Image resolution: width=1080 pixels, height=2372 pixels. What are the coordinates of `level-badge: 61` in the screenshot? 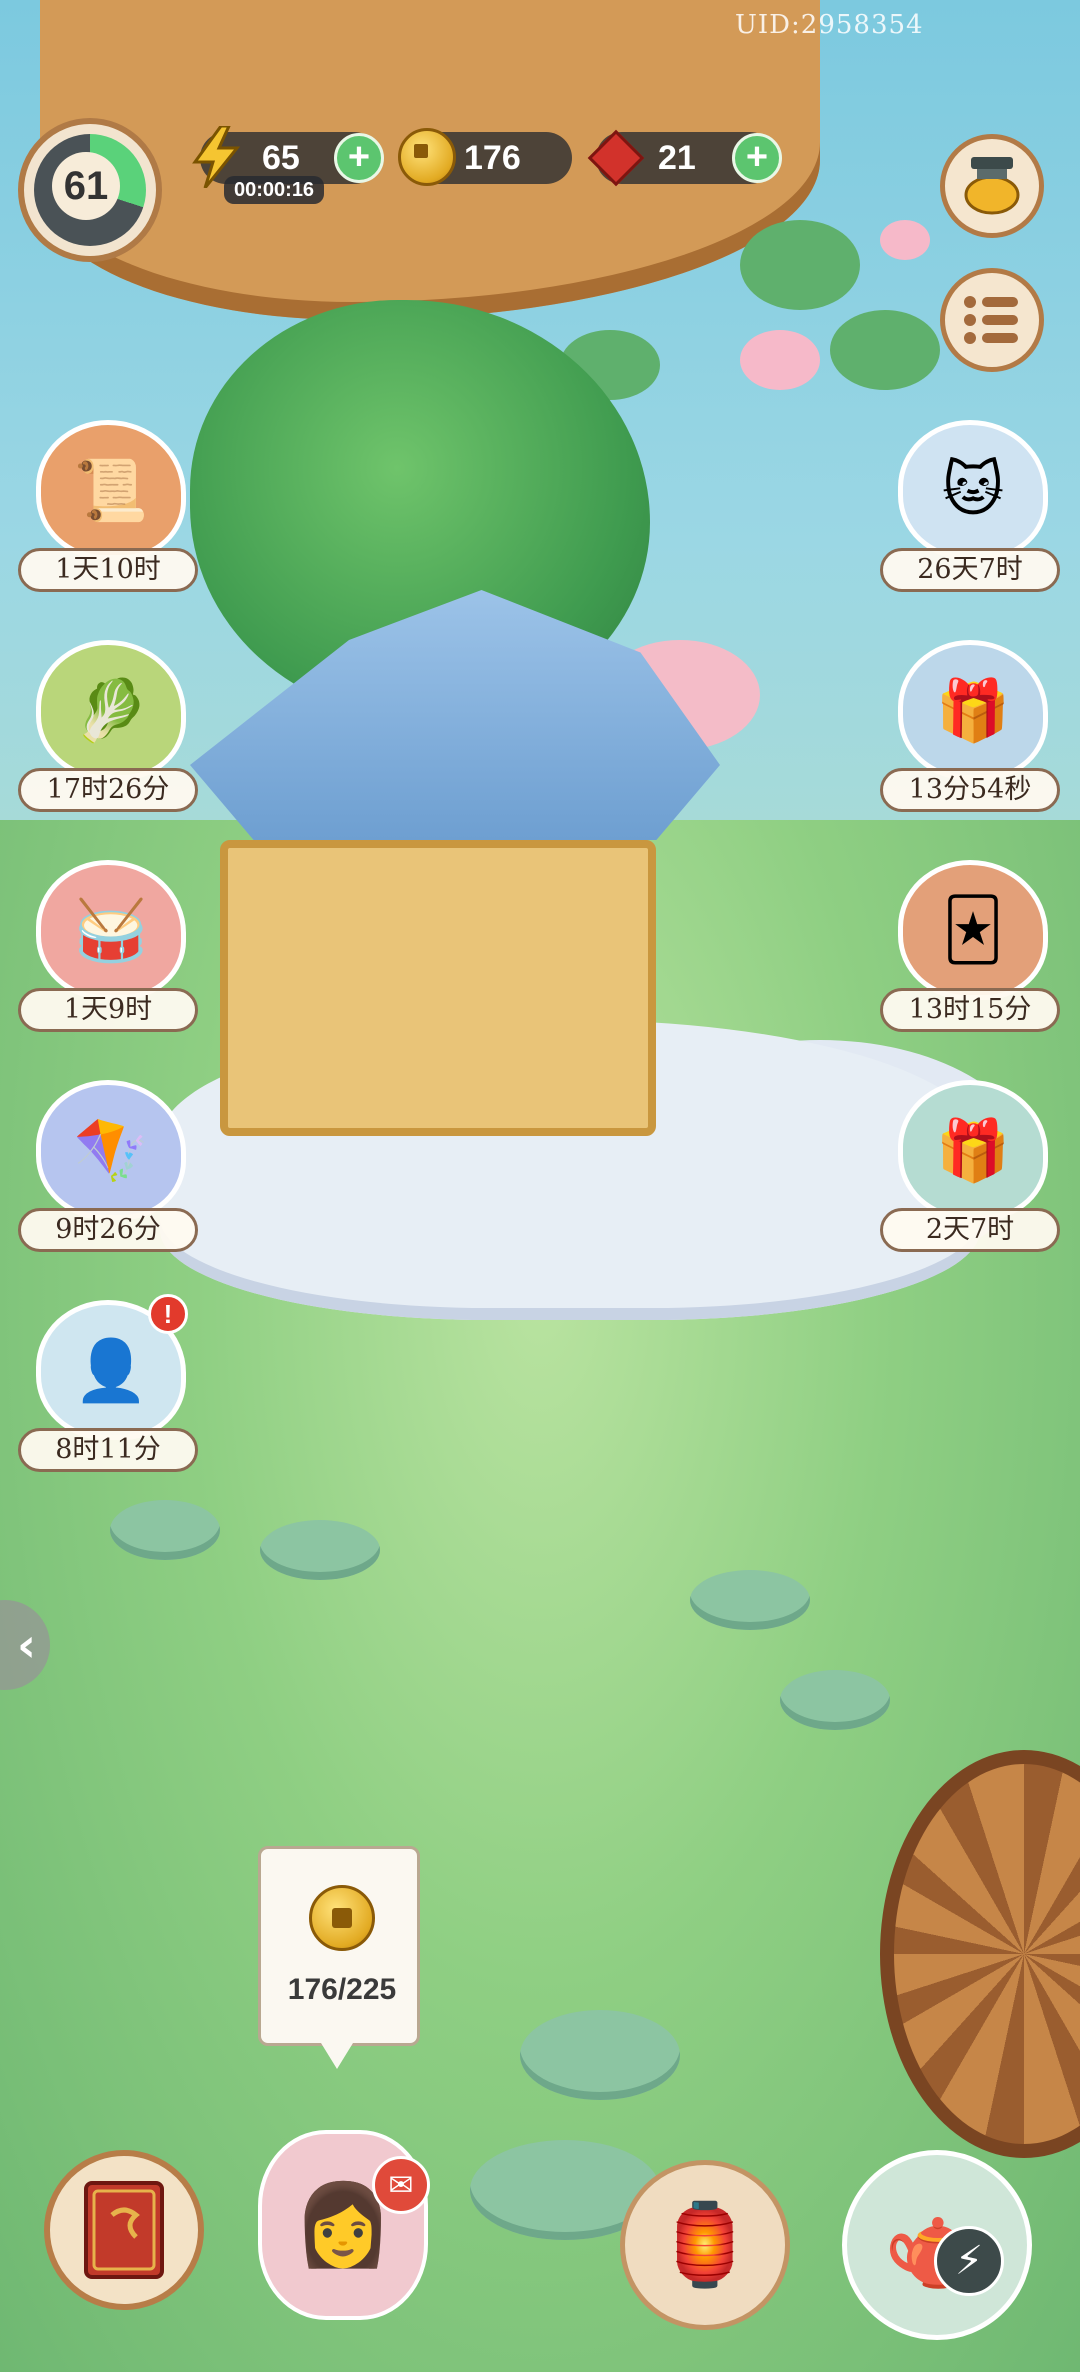 It's located at (90, 190).